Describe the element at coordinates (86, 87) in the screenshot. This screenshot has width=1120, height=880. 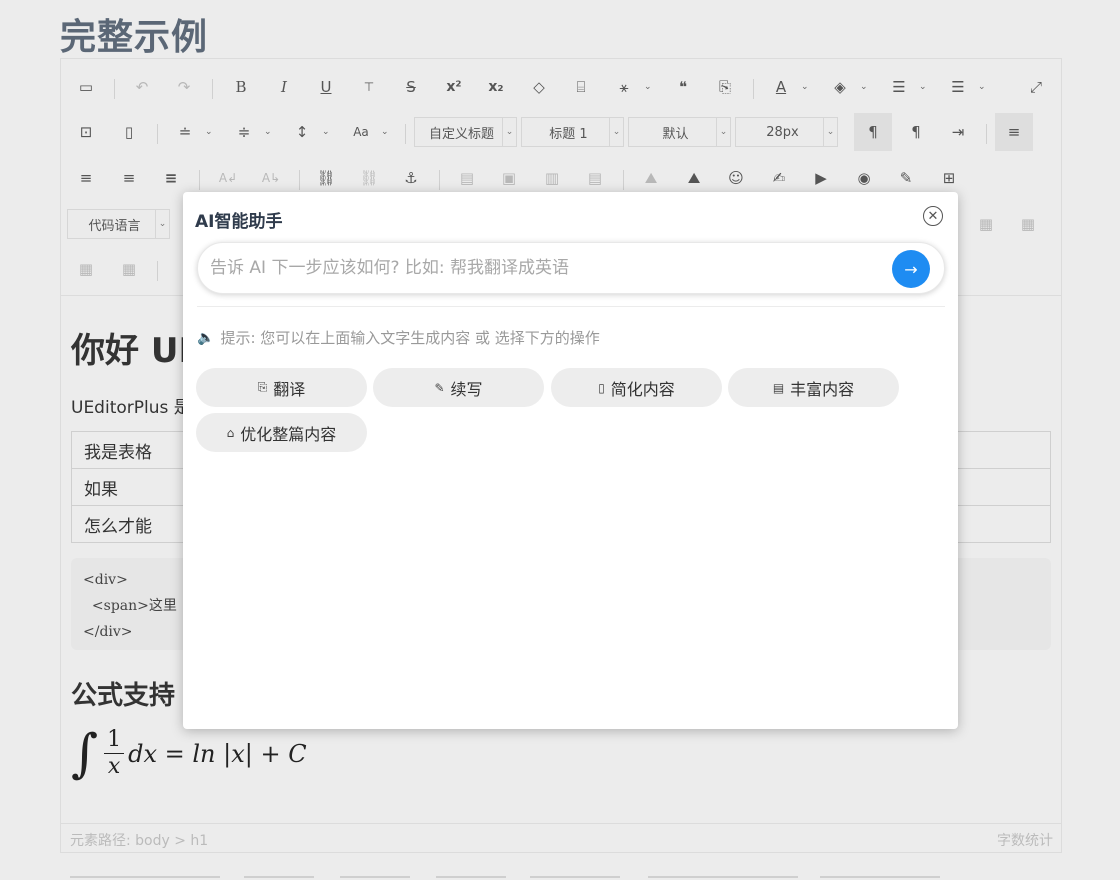
I see `source-icon: ▭` at that location.